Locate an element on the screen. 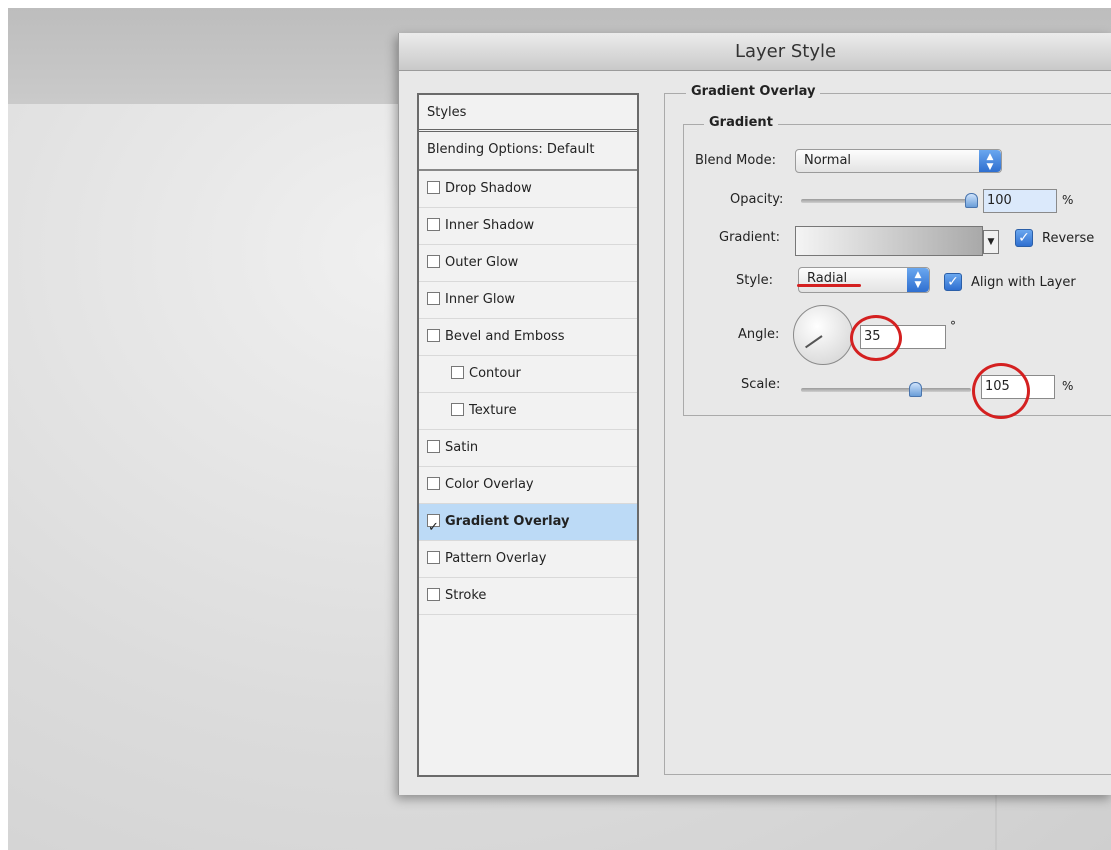 This screenshot has height=850, width=1111. opacity-slider-track is located at coordinates (886, 201).